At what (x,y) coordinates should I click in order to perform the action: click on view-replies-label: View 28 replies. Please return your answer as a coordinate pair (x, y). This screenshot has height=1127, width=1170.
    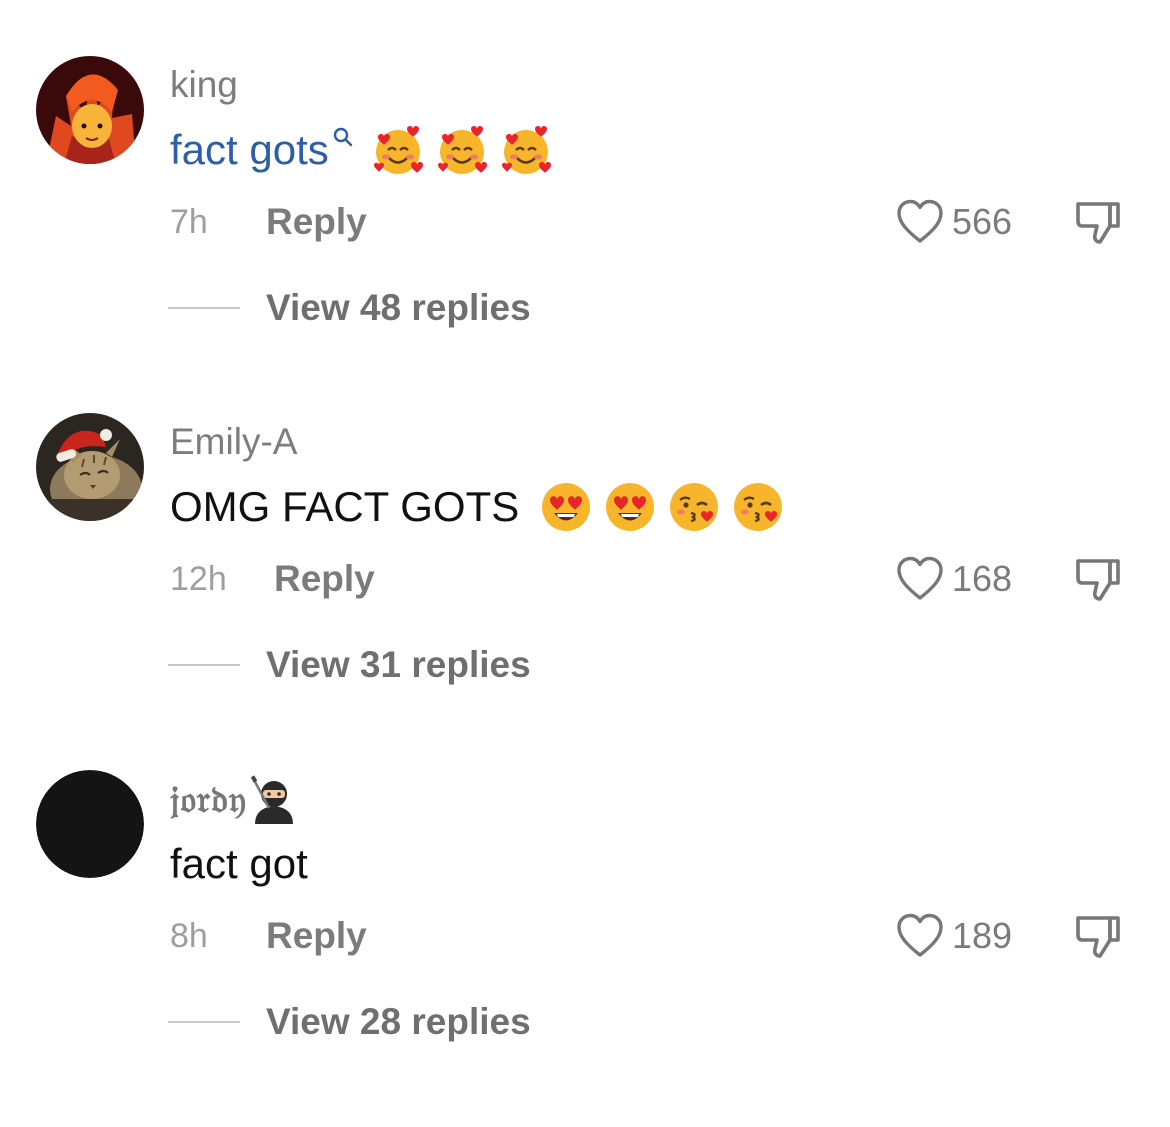
    Looking at the image, I should click on (398, 1022).